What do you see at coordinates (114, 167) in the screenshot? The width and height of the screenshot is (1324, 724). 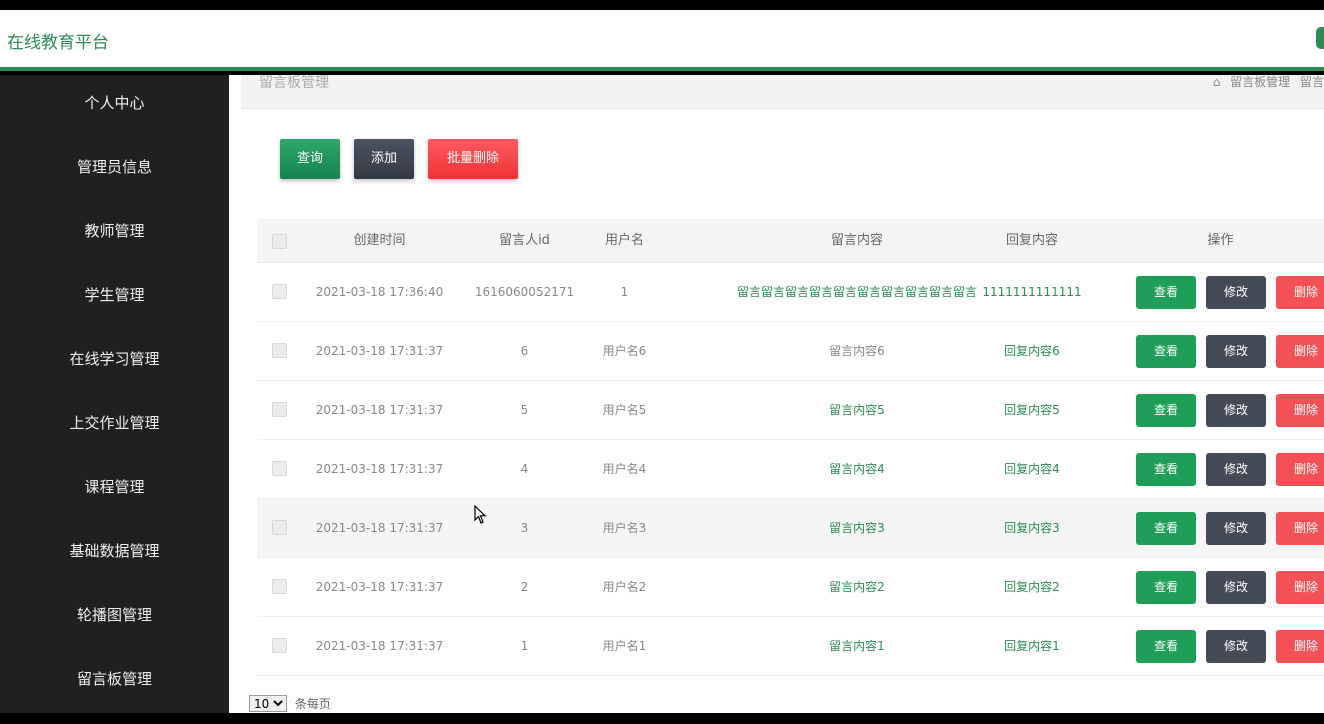 I see `sidebar-item-admin-info: 管理员信息` at bounding box center [114, 167].